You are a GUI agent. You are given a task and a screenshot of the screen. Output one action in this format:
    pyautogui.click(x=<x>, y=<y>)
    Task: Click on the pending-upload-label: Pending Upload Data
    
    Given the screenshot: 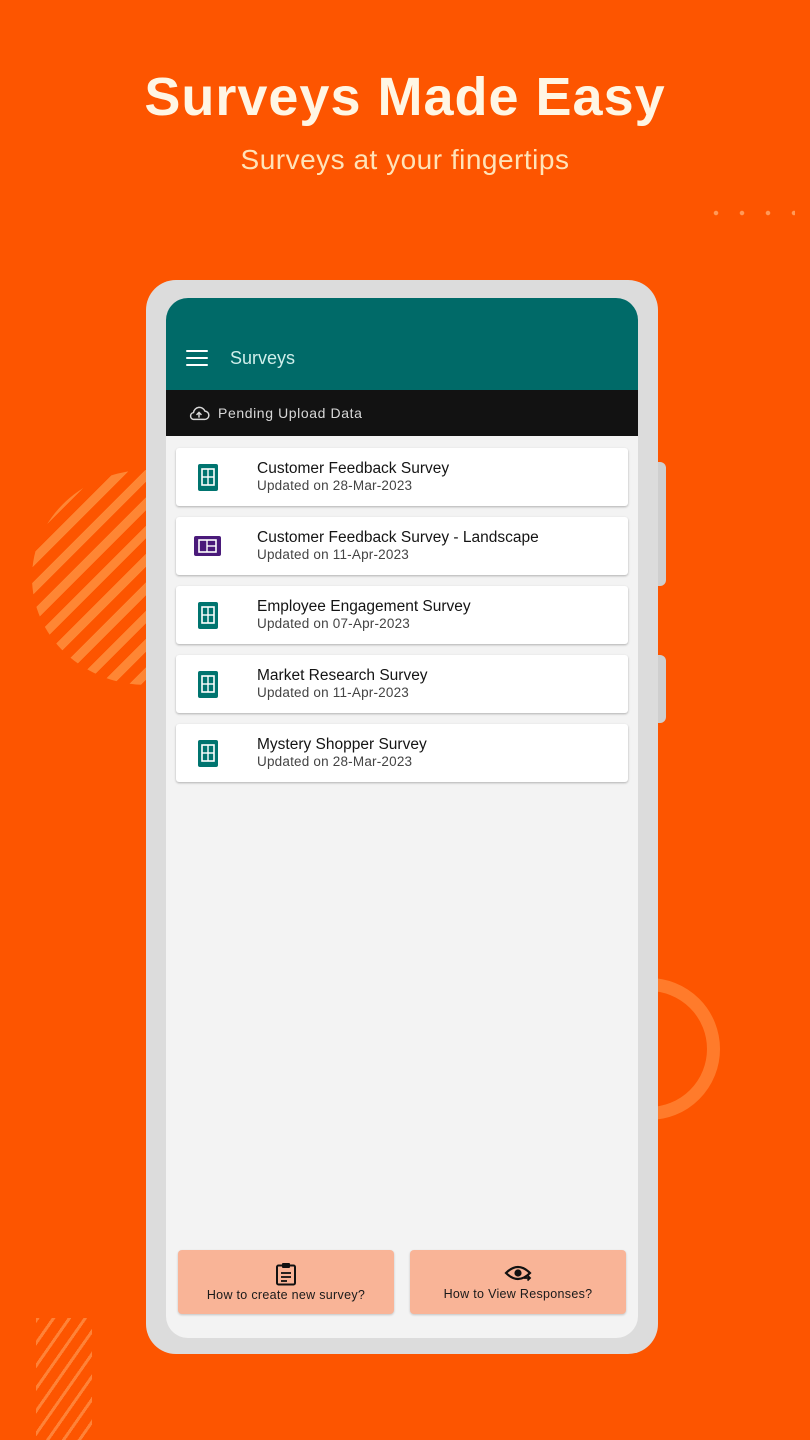 What is the action you would take?
    pyautogui.click(x=290, y=413)
    